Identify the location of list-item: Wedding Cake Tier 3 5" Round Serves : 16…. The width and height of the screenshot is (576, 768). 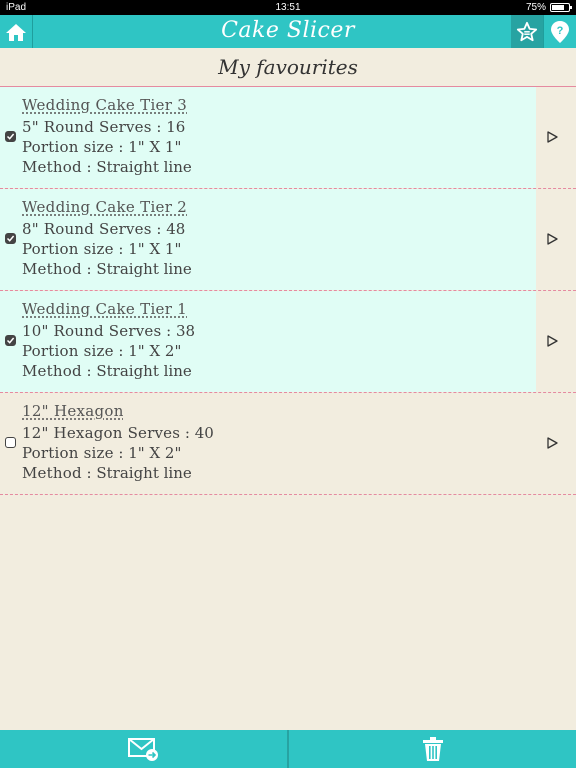
(288, 138).